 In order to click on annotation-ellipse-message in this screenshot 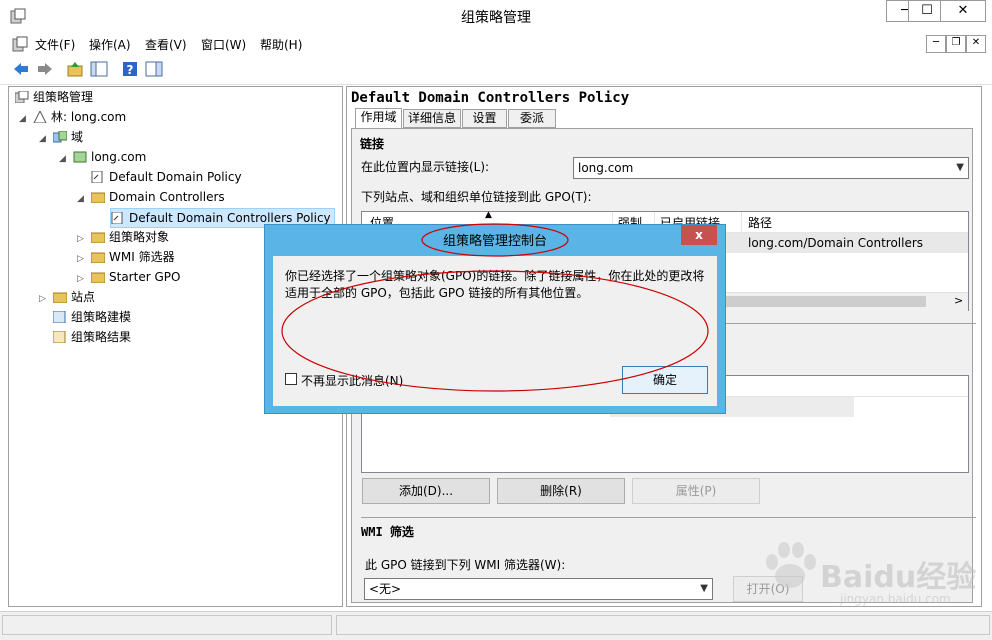, I will do `click(495, 331)`.